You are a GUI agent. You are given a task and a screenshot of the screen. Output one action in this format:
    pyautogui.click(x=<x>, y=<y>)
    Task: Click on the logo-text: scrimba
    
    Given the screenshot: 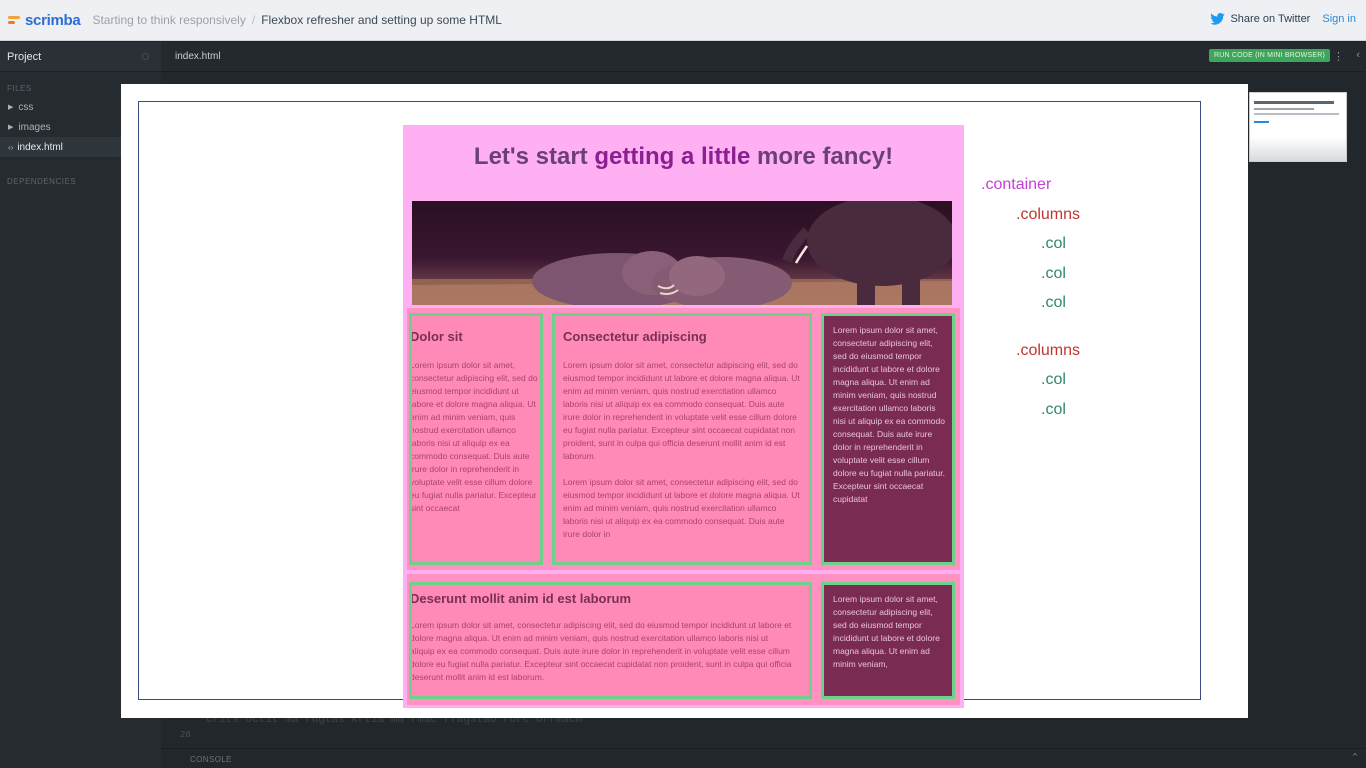 What is the action you would take?
    pyautogui.click(x=53, y=20)
    